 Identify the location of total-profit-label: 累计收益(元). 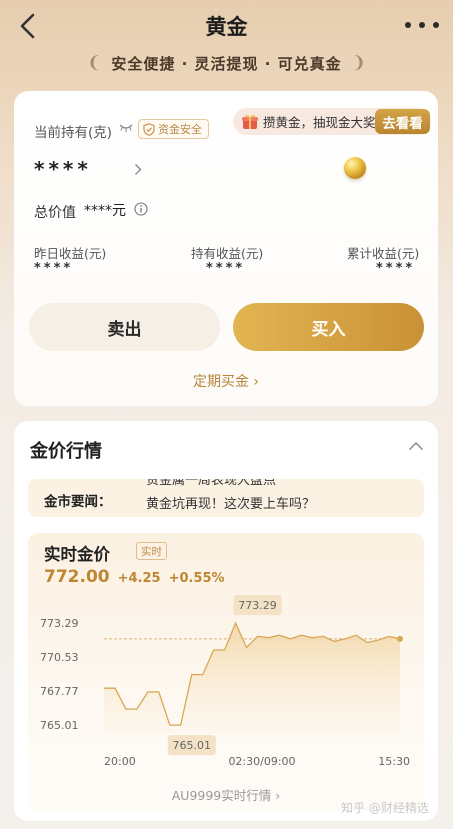
(383, 253).